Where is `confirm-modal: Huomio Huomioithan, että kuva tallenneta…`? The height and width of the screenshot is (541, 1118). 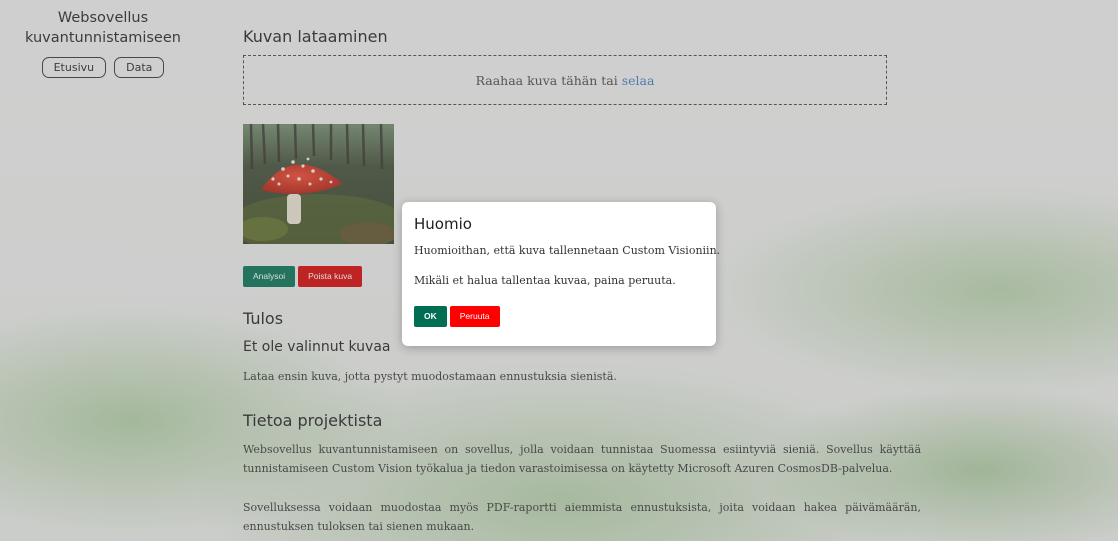
confirm-modal: Huomio Huomioithan, että kuva tallenneta… is located at coordinates (561, 274).